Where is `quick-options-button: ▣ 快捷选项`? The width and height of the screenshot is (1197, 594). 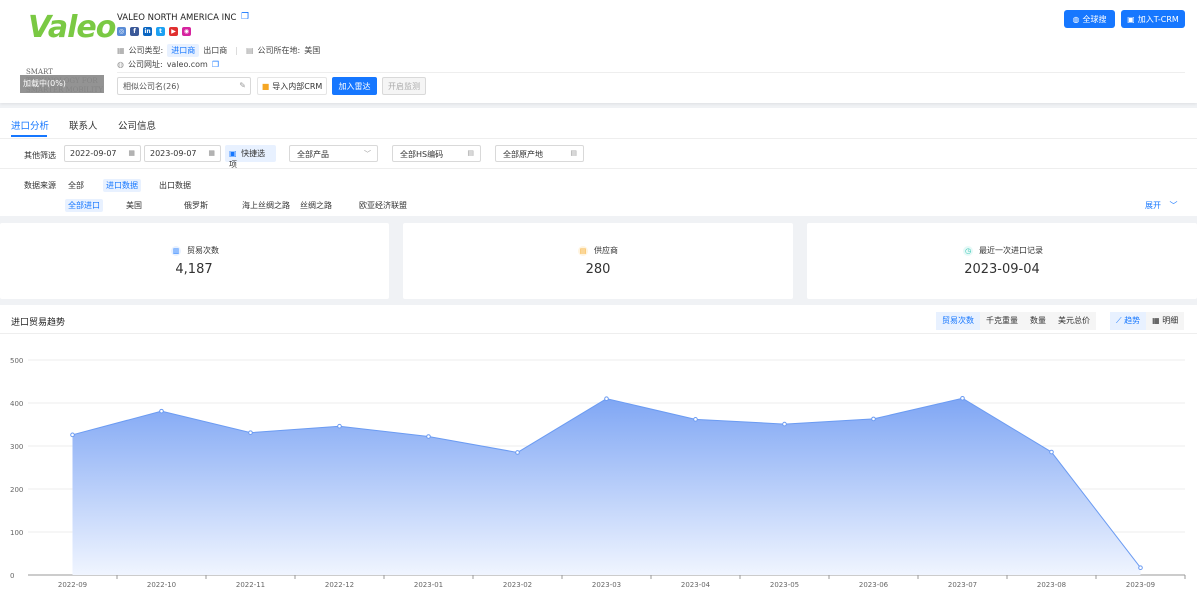
quick-options-button: ▣ 快捷选项 is located at coordinates (250, 157).